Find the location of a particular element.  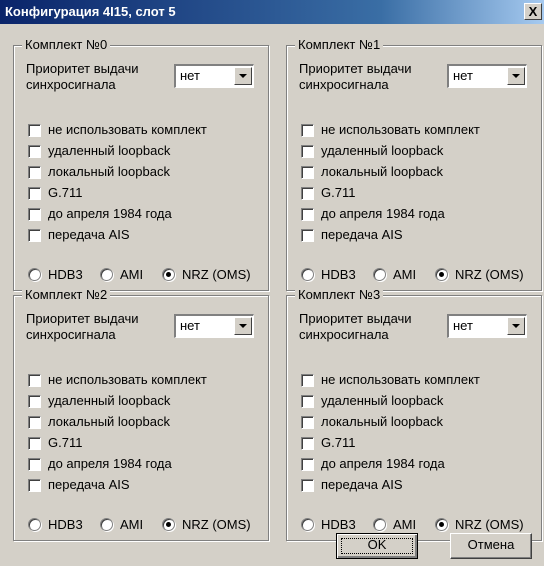

ok-button: OK is located at coordinates (377, 546).